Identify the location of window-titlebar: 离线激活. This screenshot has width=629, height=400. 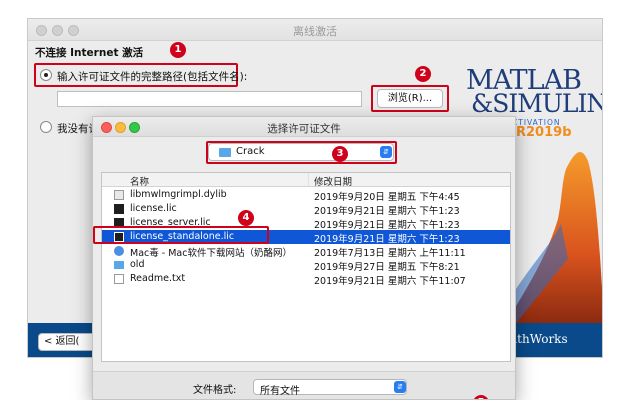
(315, 30).